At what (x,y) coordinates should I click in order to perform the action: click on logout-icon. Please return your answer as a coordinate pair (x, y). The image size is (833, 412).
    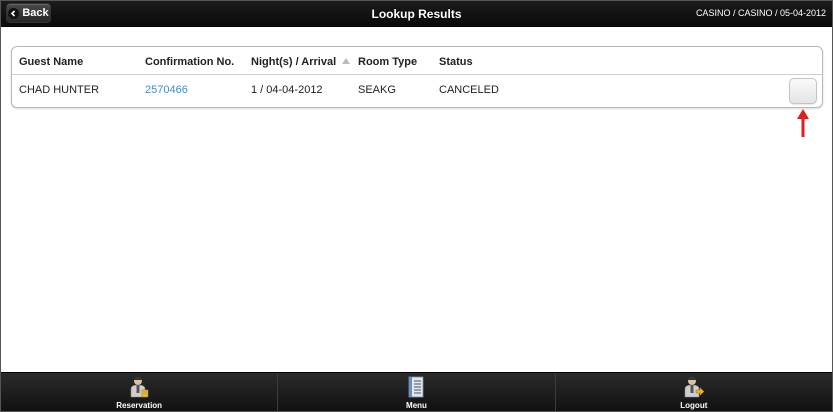
    Looking at the image, I should click on (694, 387).